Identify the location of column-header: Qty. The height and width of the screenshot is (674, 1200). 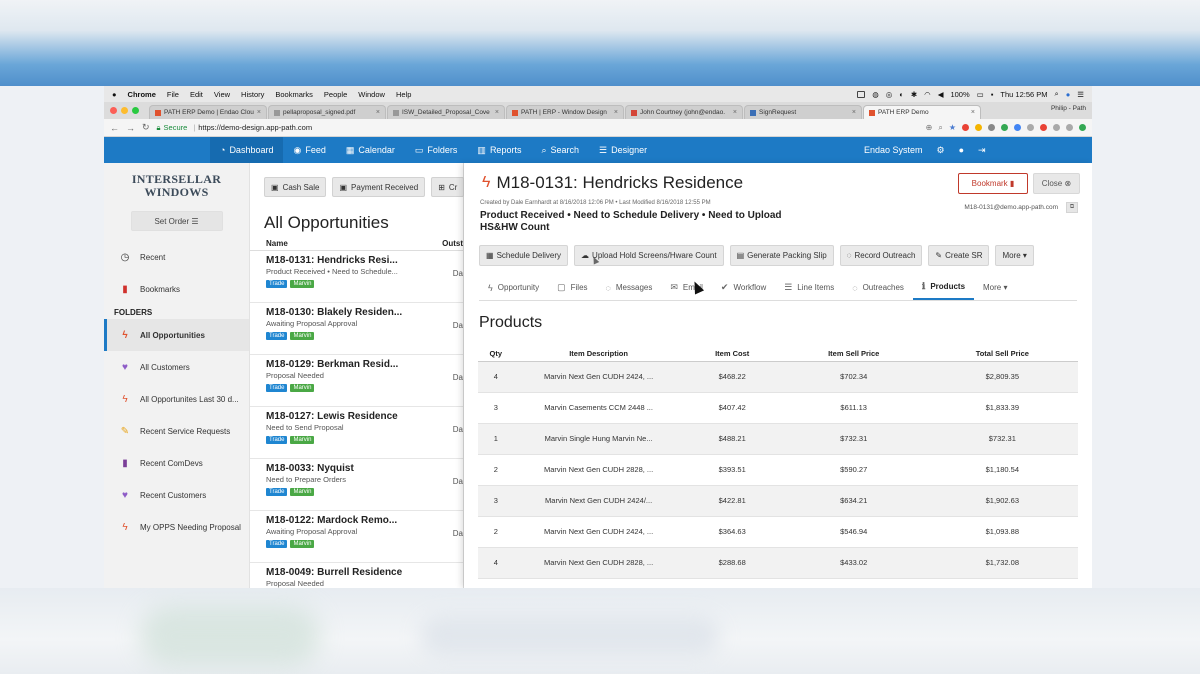
(496, 354).